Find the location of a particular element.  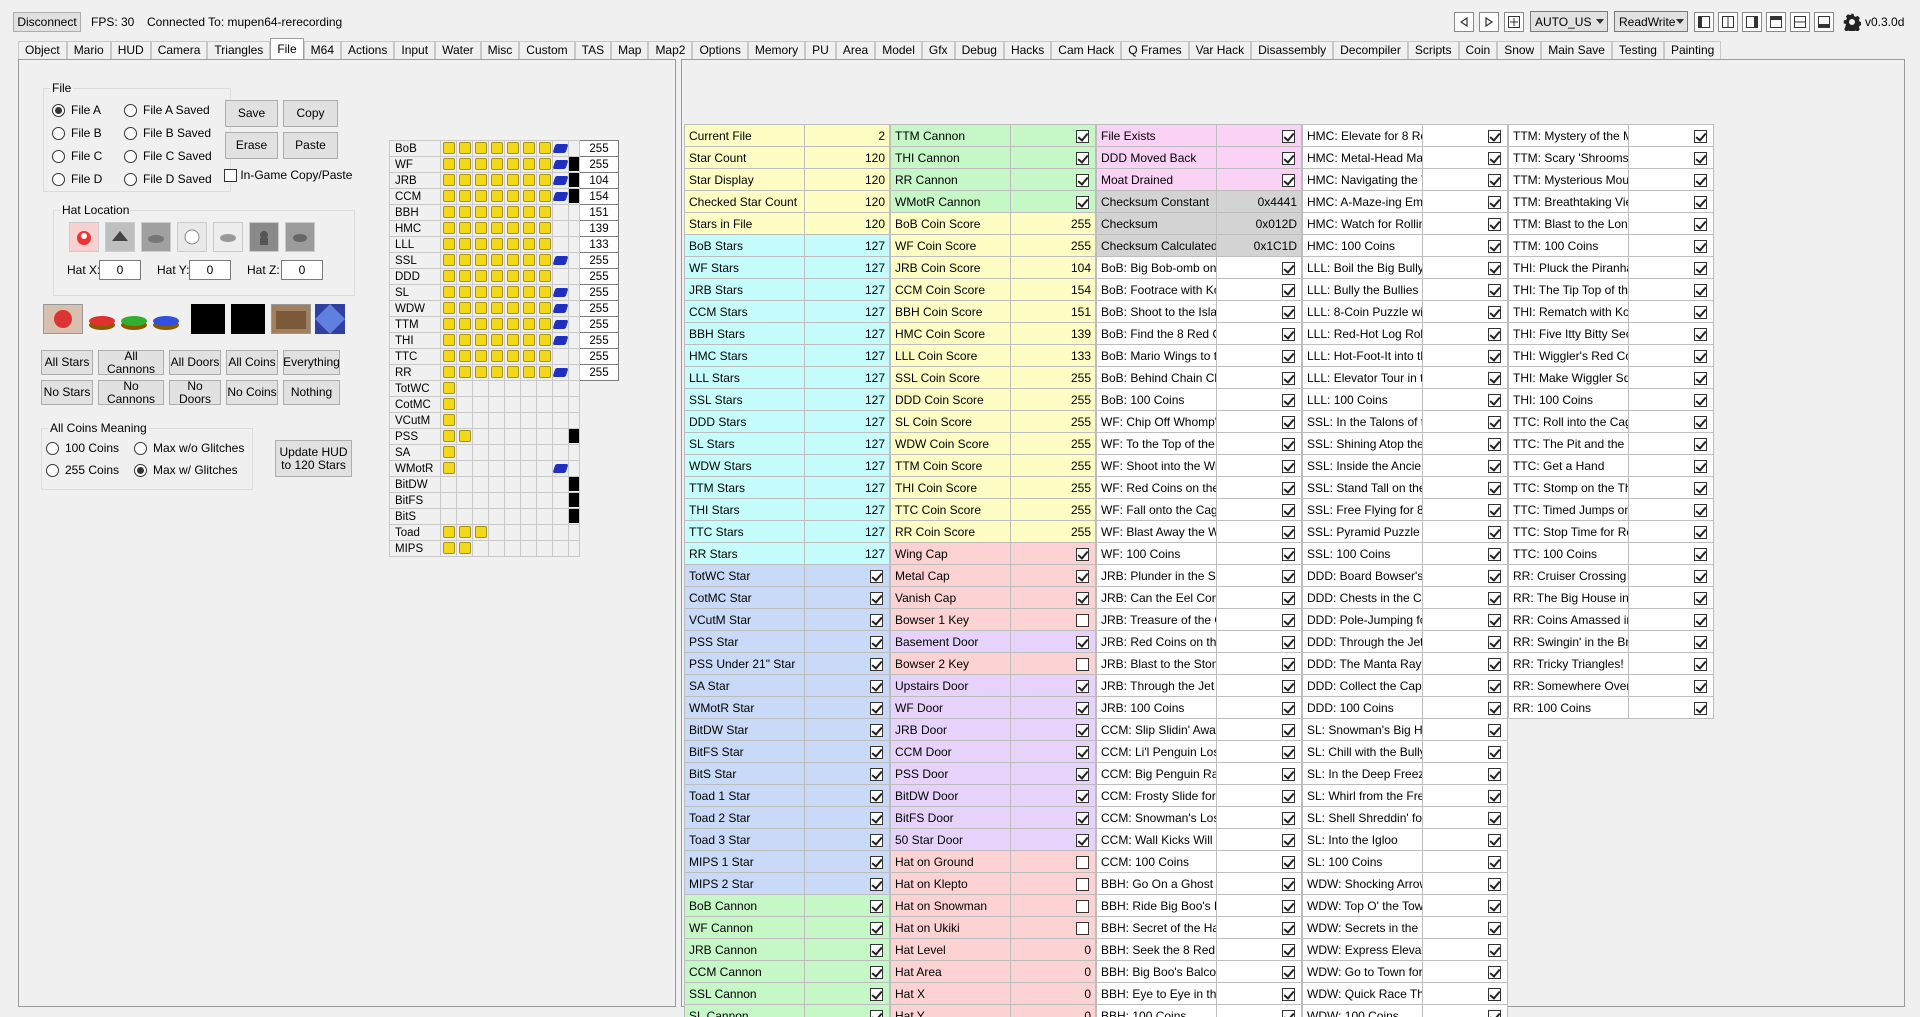

row-value: 154 is located at coordinates (1053, 289).